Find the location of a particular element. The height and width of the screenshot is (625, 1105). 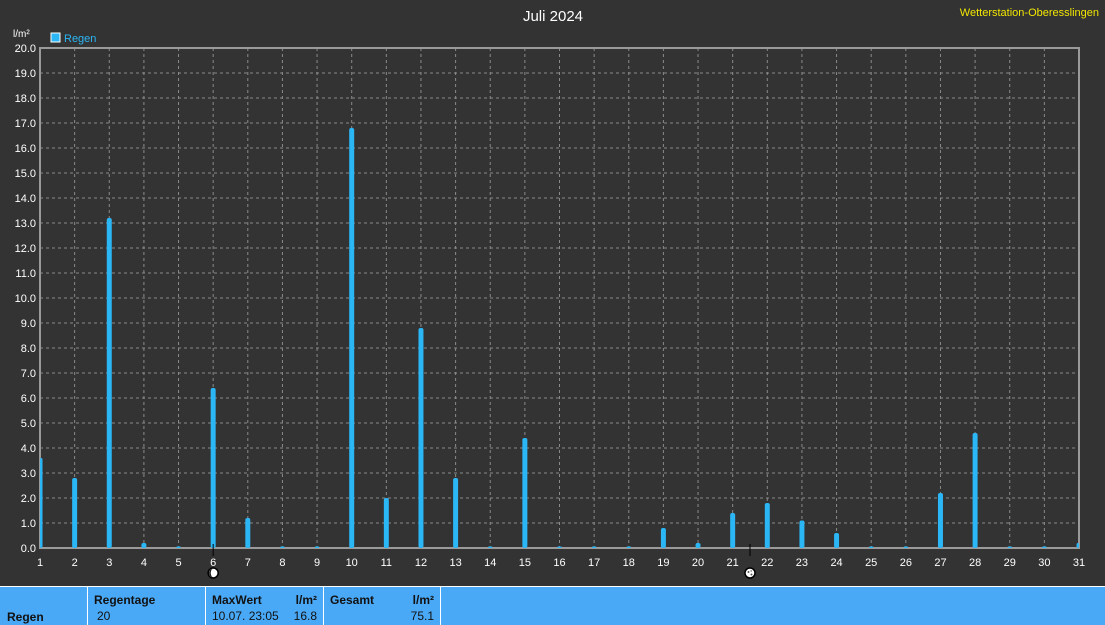

x-tick-label: 4 is located at coordinates (144, 563).